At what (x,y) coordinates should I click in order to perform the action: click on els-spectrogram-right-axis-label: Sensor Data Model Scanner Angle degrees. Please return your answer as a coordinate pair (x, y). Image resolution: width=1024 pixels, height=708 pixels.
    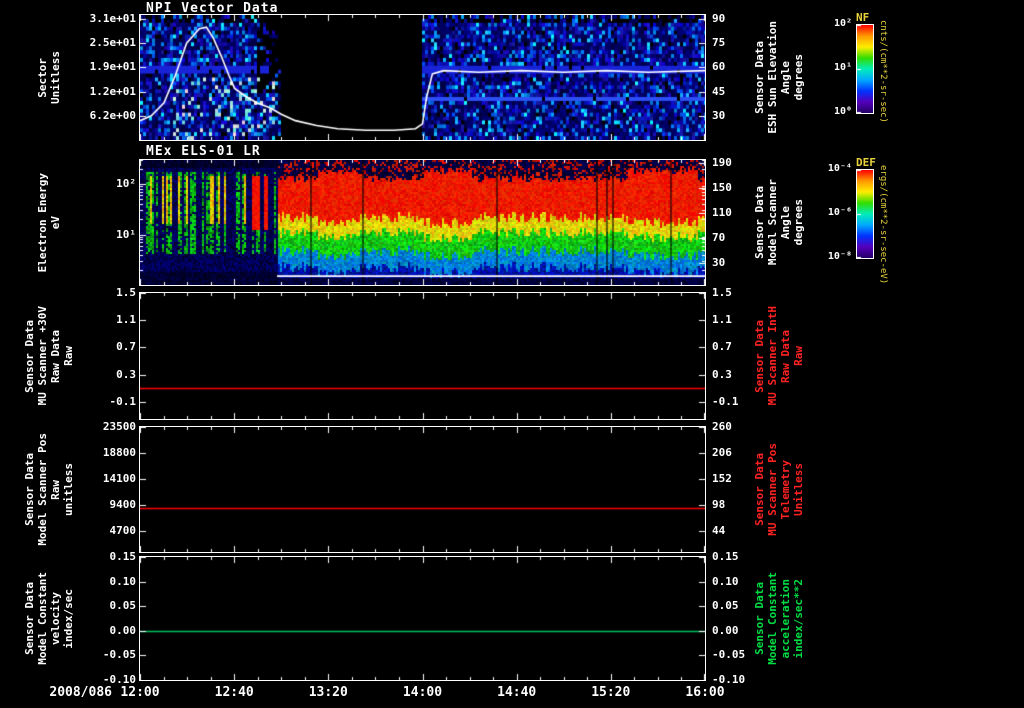
    Looking at the image, I should click on (779, 222).